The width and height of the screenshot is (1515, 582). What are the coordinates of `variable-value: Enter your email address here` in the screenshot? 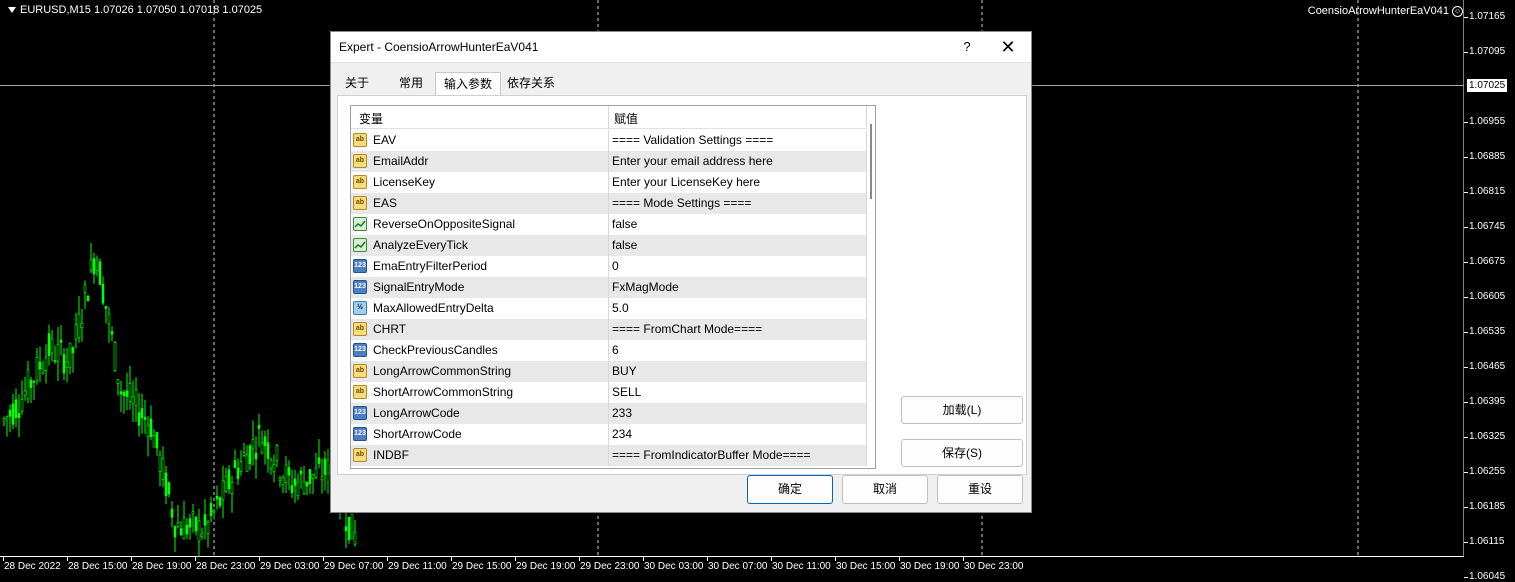 It's located at (692, 161).